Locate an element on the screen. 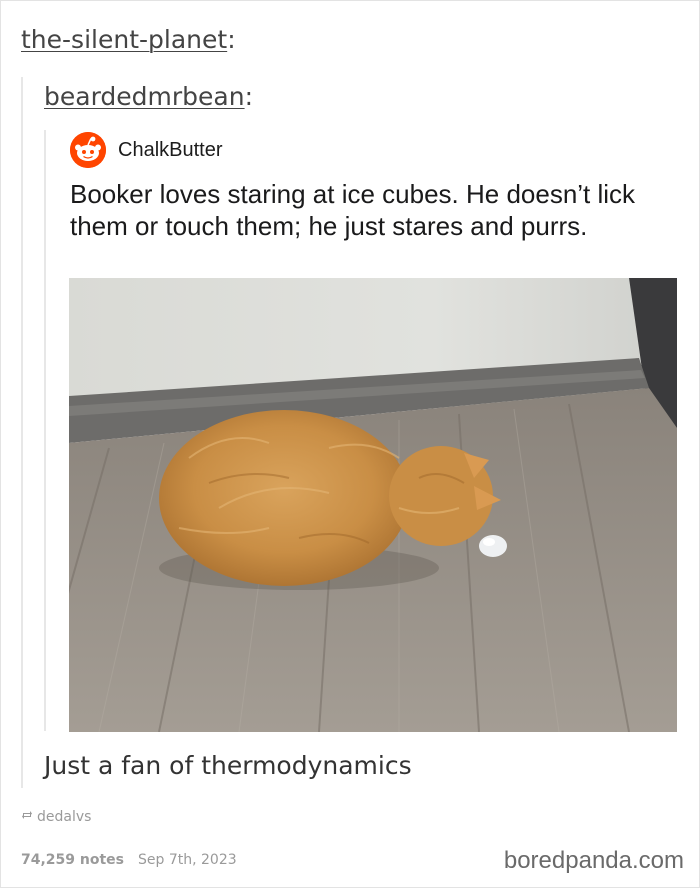  reblogger-username-link: beardedmrbean is located at coordinates (144, 96).